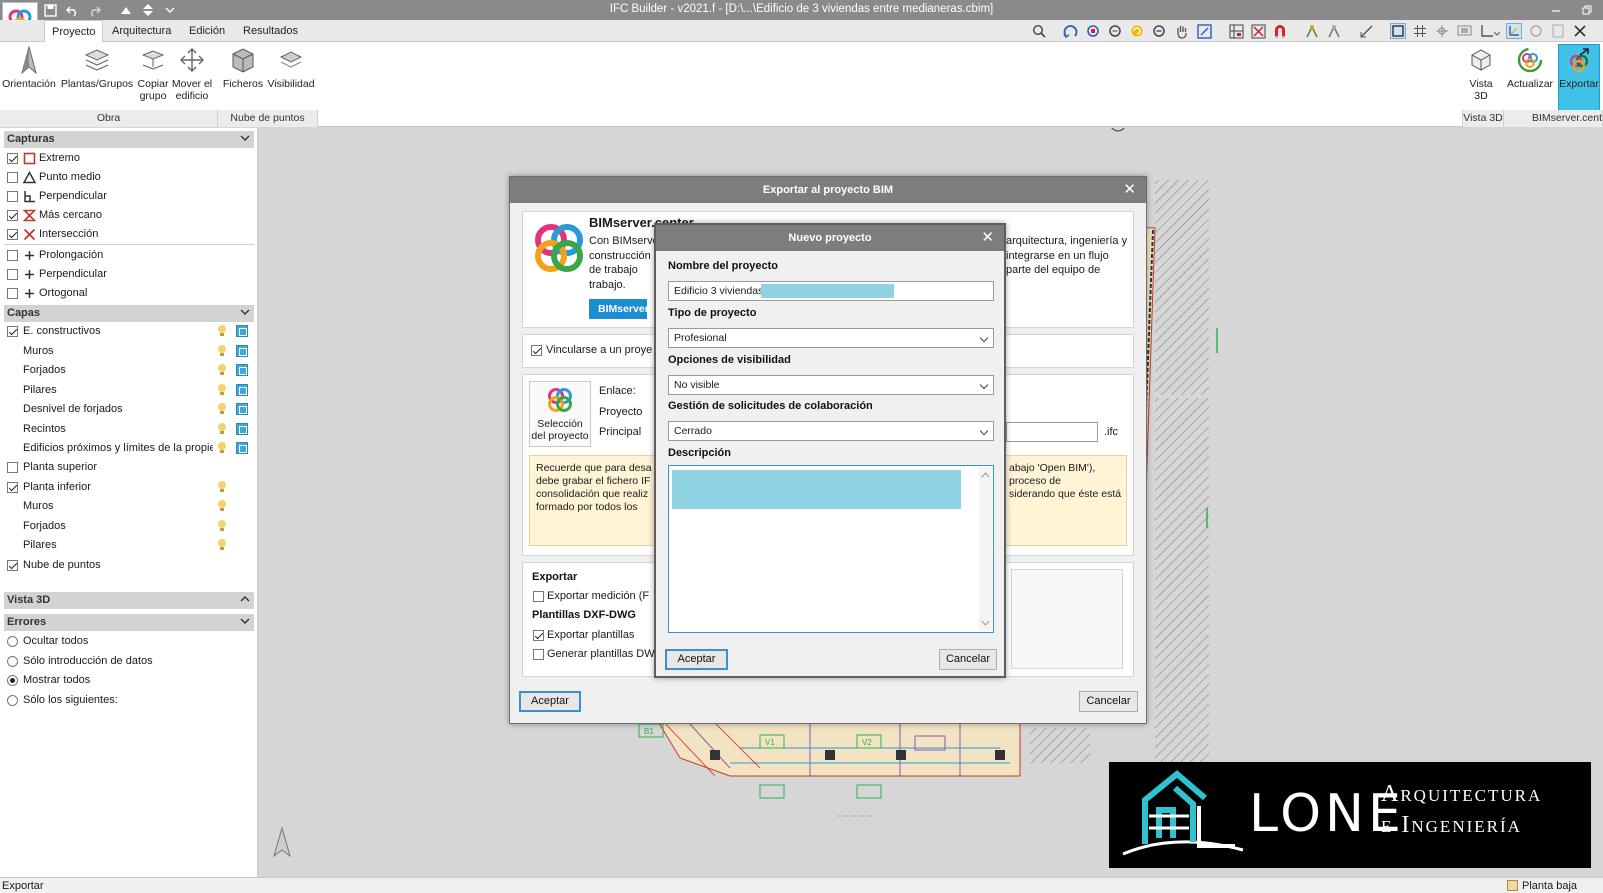 This screenshot has height=893, width=1603. Describe the element at coordinates (129, 139) in the screenshot. I see `capturas-section-header: Capturas` at that location.